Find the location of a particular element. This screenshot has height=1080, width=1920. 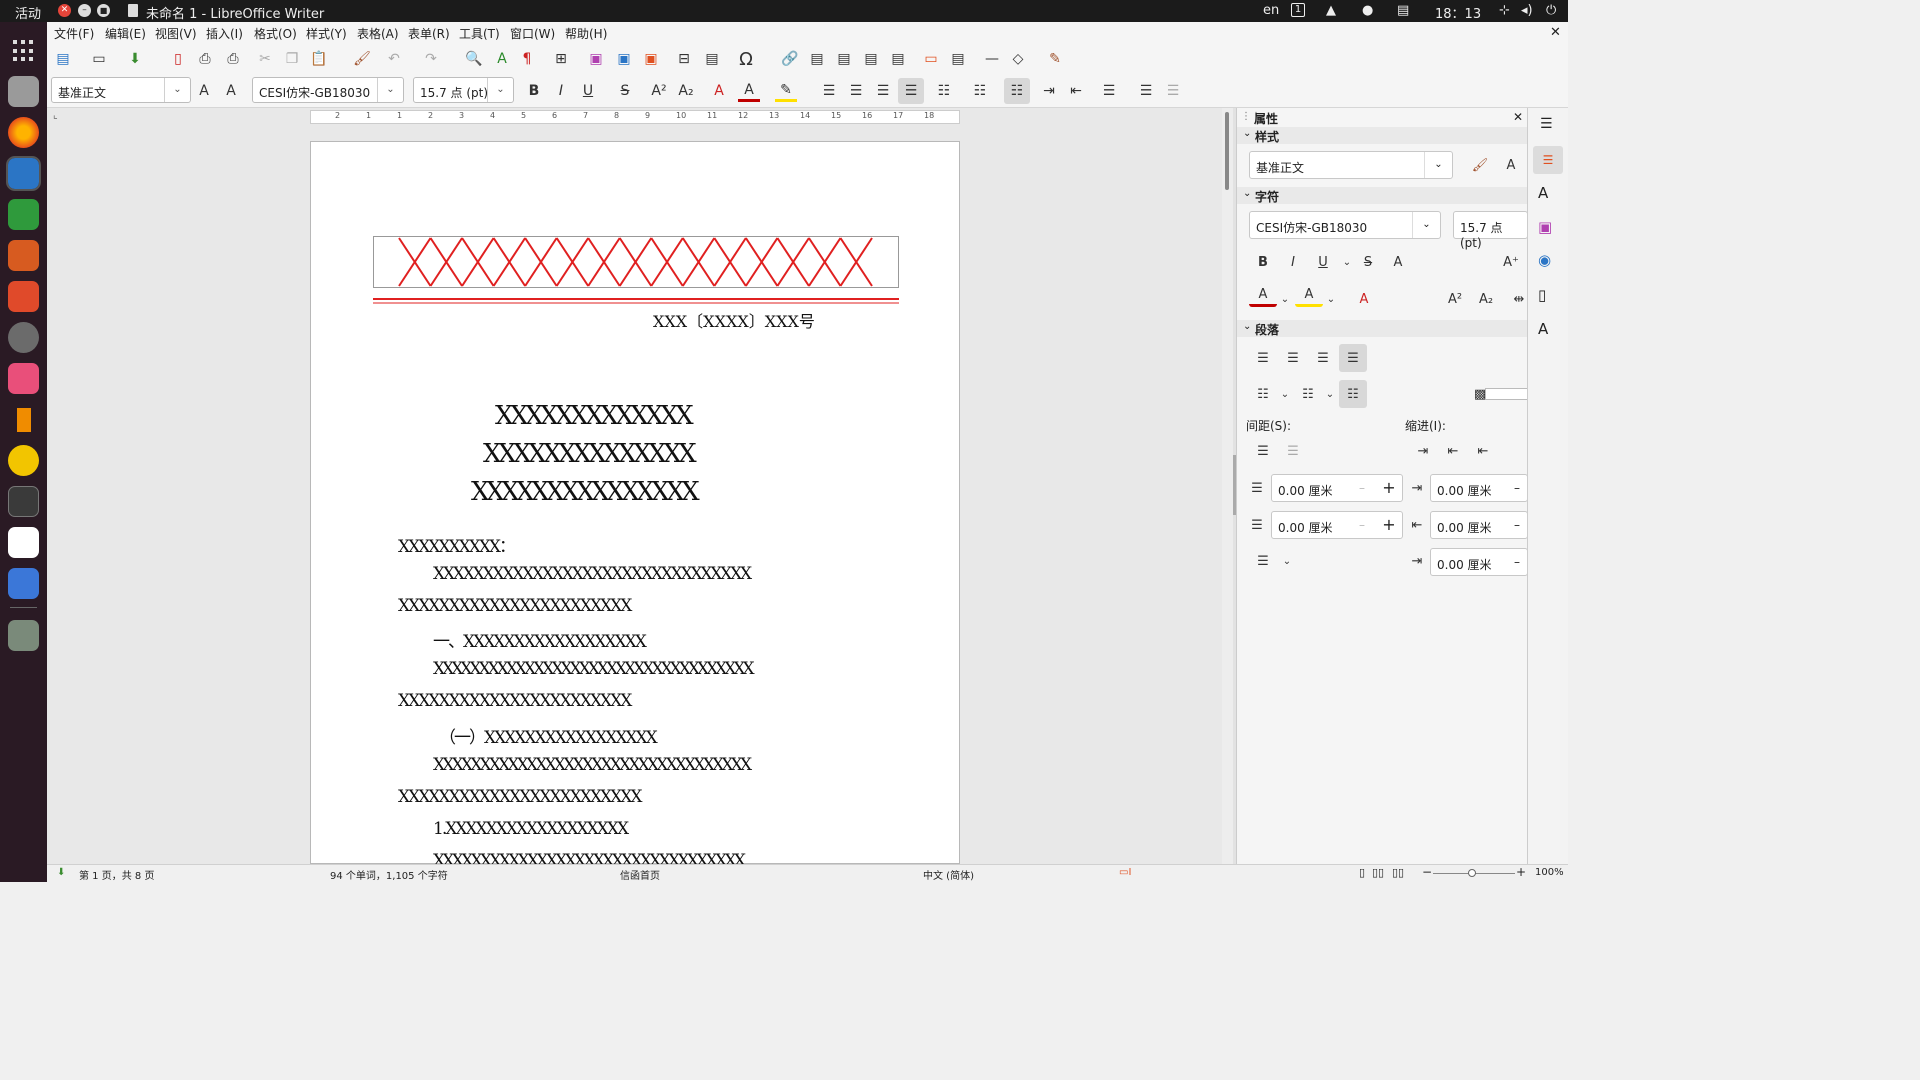

insert-field-icon: ▤ is located at coordinates (712, 59).